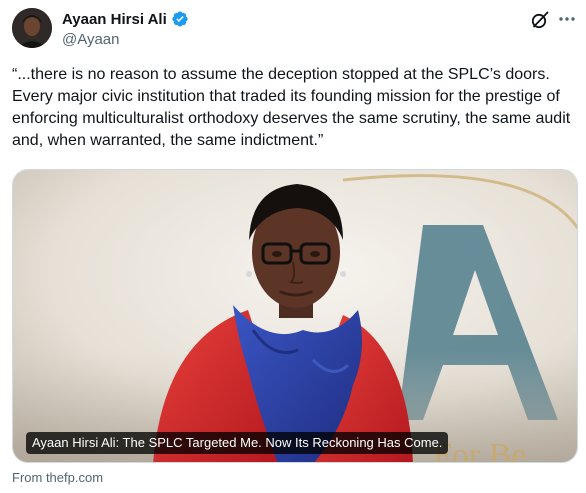 This screenshot has height=493, width=586. I want to click on card-source-link: From thefp.com, so click(57, 477).